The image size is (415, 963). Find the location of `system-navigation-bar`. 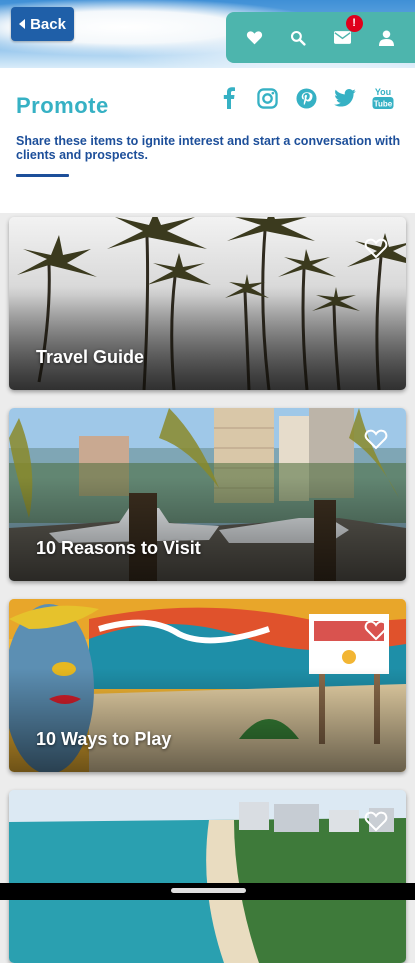

system-navigation-bar is located at coordinates (207, 891).